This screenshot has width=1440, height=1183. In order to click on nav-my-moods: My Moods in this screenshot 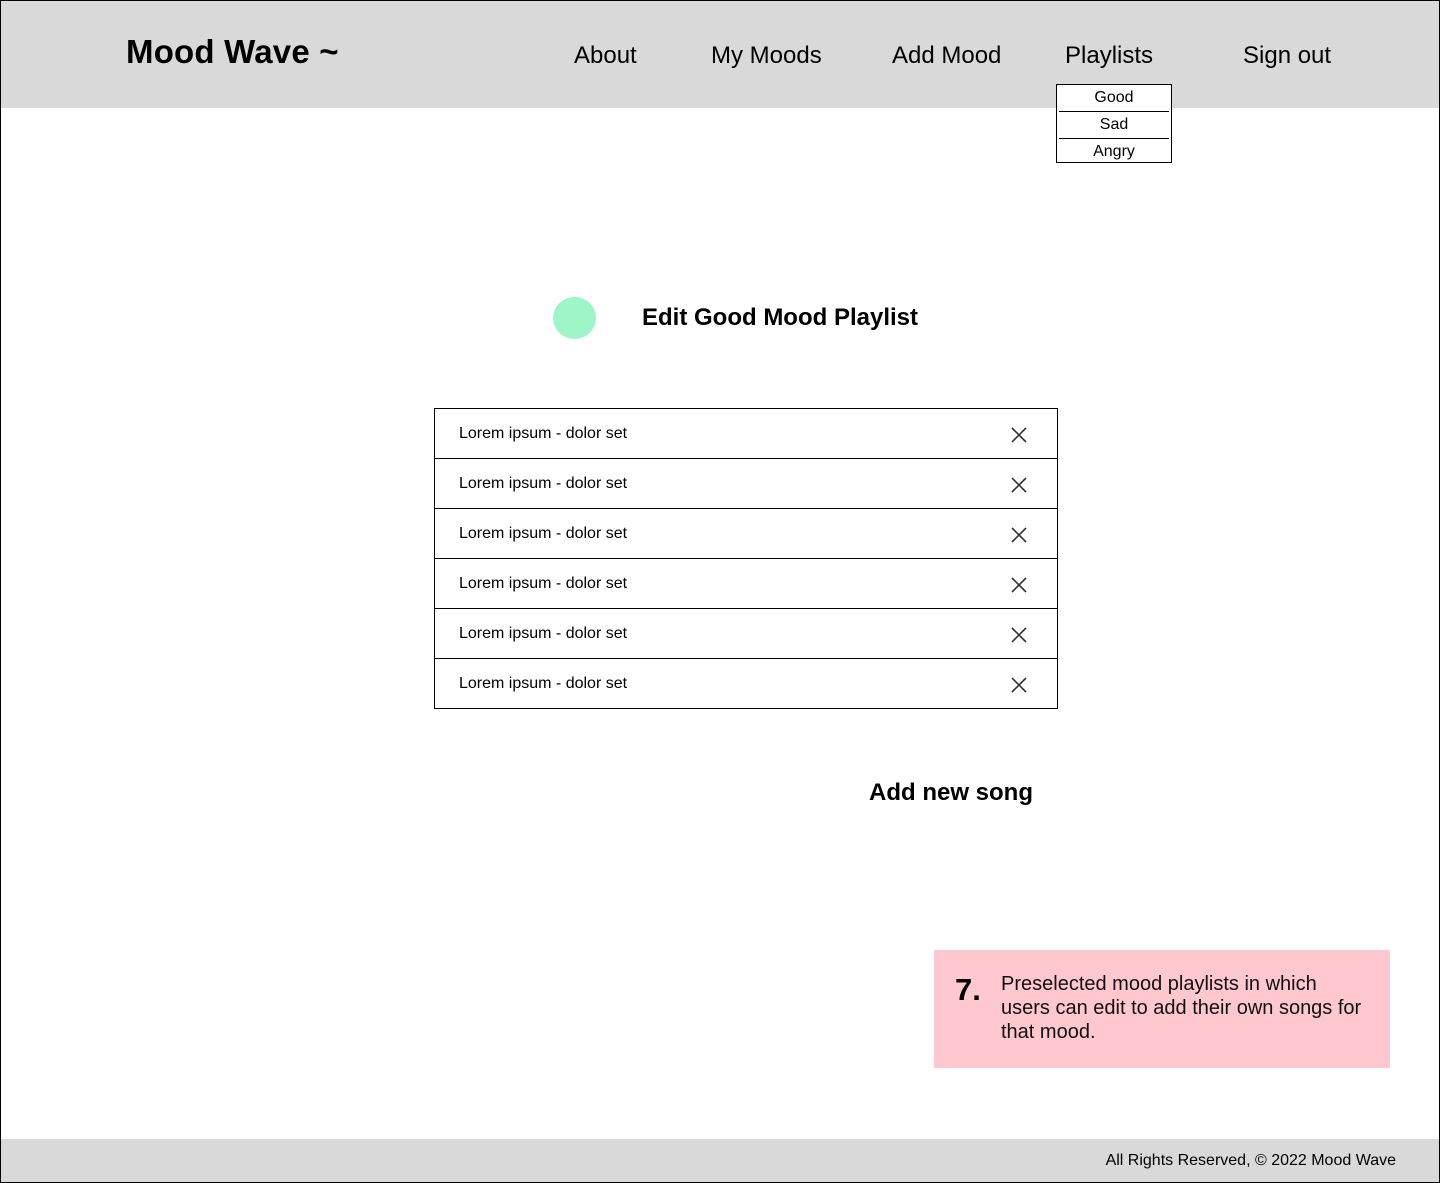, I will do `click(766, 56)`.